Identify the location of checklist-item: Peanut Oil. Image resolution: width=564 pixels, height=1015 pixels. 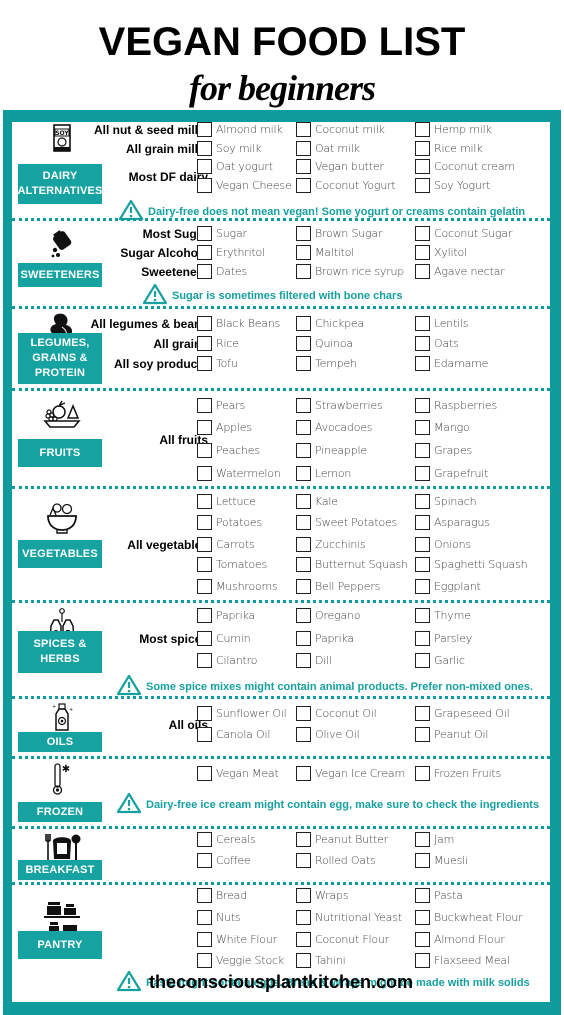
(451, 734).